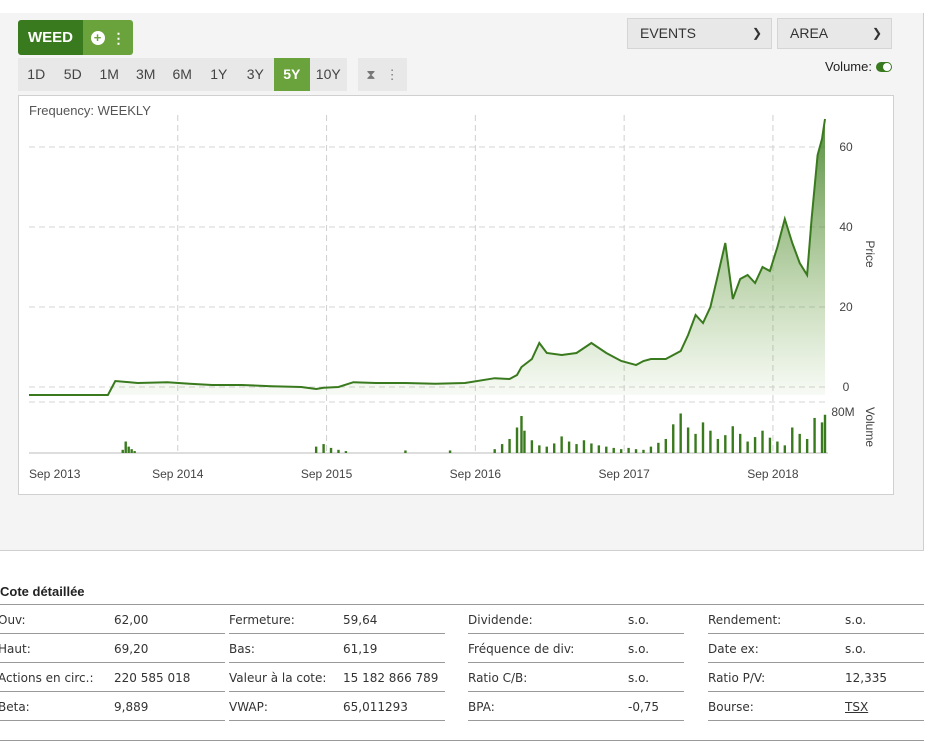 The width and height of the screenshot is (949, 742). What do you see at coordinates (262, 620) in the screenshot?
I see `quote-label: Fermeture:` at bounding box center [262, 620].